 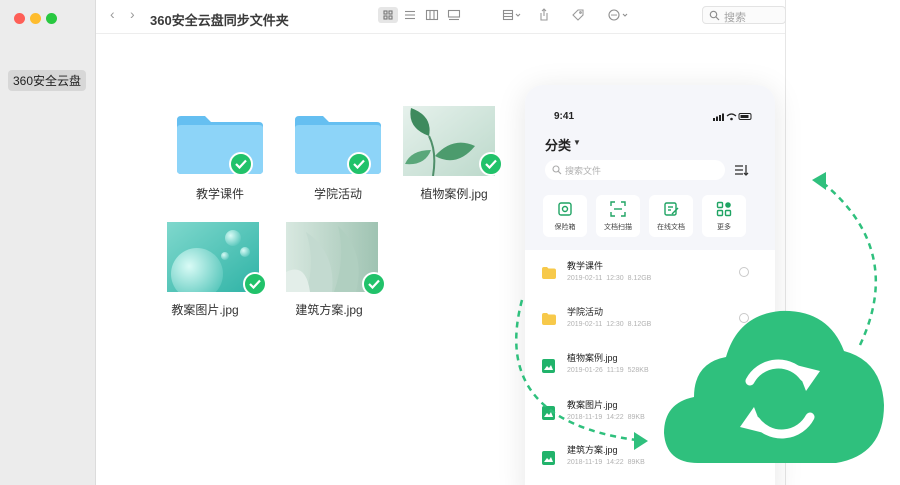 I want to click on cloud-sync-icon, so click(x=774, y=386).